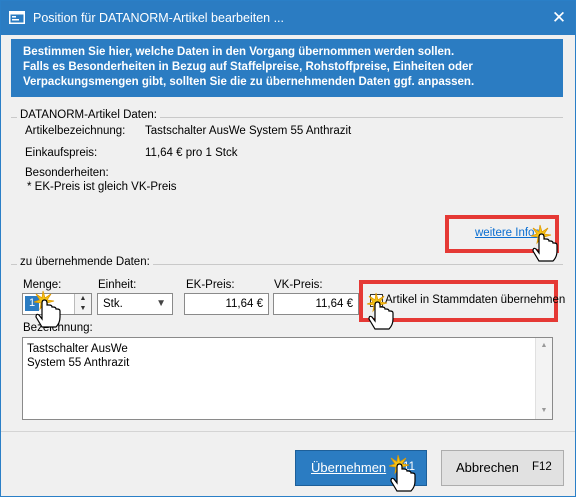 The height and width of the screenshot is (497, 576). I want to click on close-icon: ✕, so click(559, 18).